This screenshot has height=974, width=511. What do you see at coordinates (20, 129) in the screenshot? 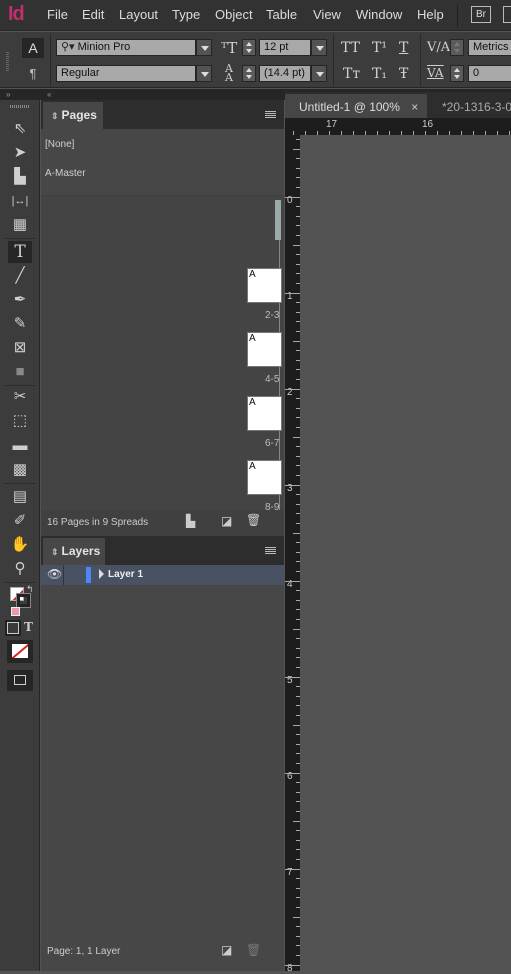
I see `selection-tool: ⇖` at bounding box center [20, 129].